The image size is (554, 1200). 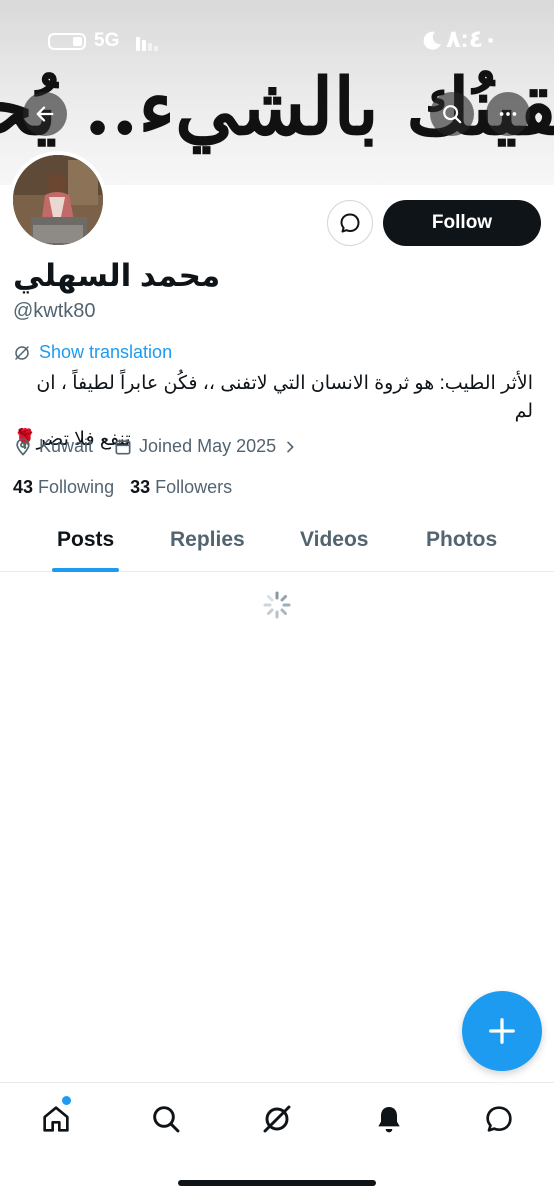 I want to click on nav-search, so click(x=166, y=1119).